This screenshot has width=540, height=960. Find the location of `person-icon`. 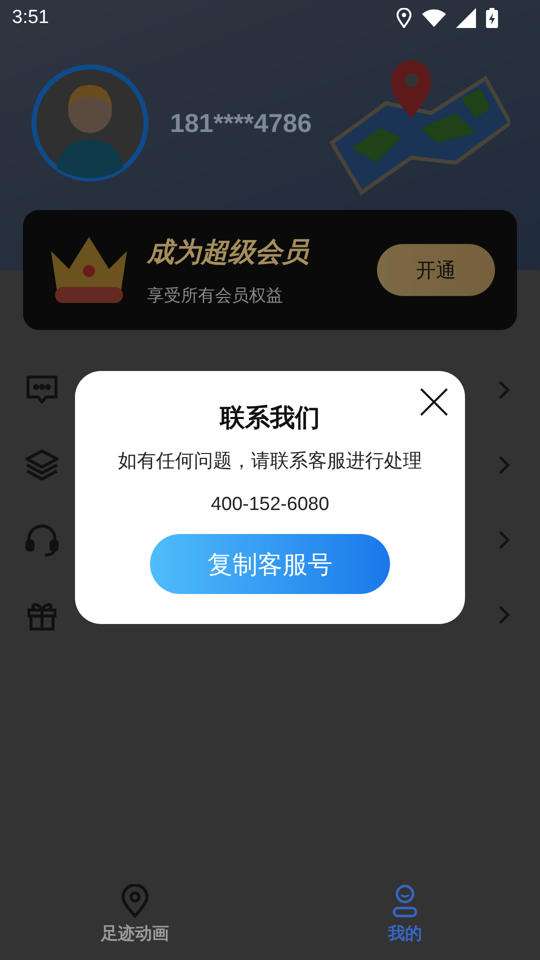

person-icon is located at coordinates (405, 901).